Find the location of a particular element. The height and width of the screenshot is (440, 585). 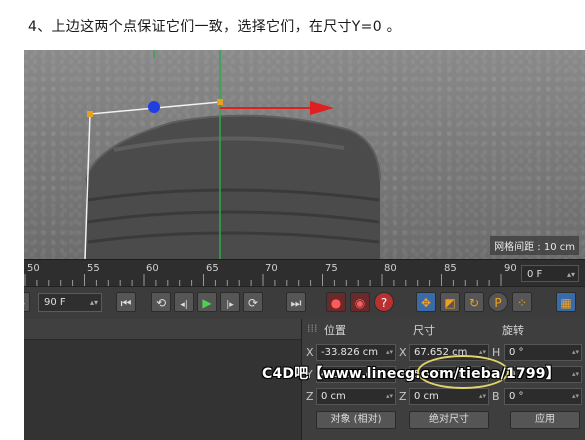

move-key-icon: ✥ is located at coordinates (426, 303).